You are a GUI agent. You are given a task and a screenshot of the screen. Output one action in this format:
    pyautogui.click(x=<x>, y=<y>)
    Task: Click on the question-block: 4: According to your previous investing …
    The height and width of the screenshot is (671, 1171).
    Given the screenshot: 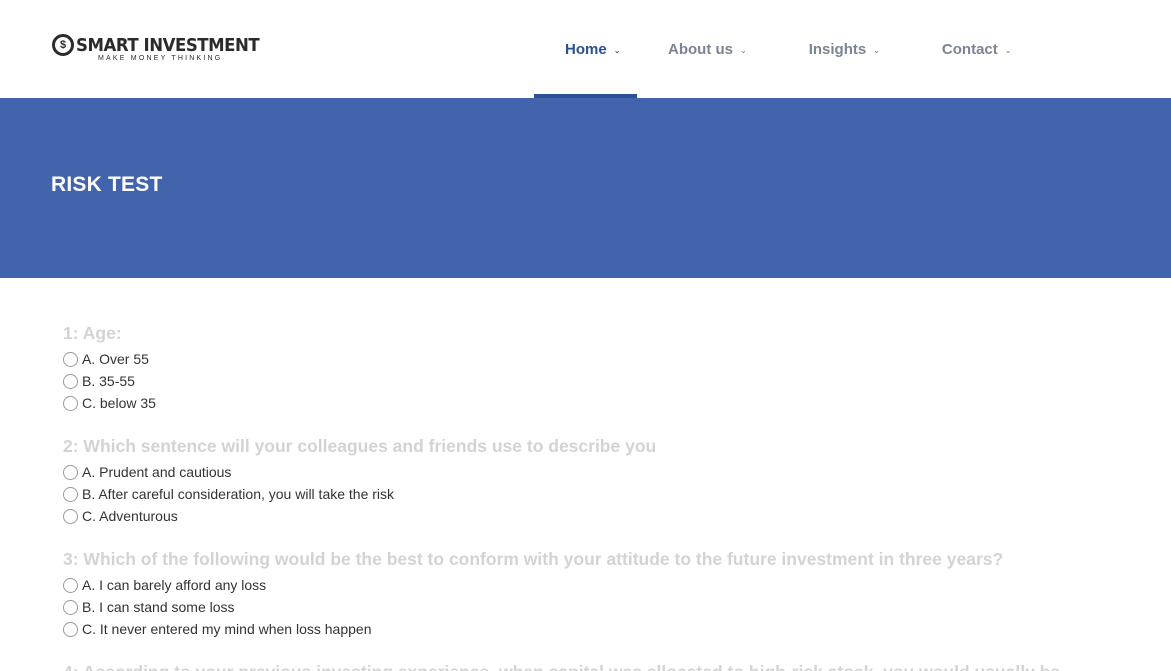 What is the action you would take?
    pyautogui.click(x=563, y=664)
    